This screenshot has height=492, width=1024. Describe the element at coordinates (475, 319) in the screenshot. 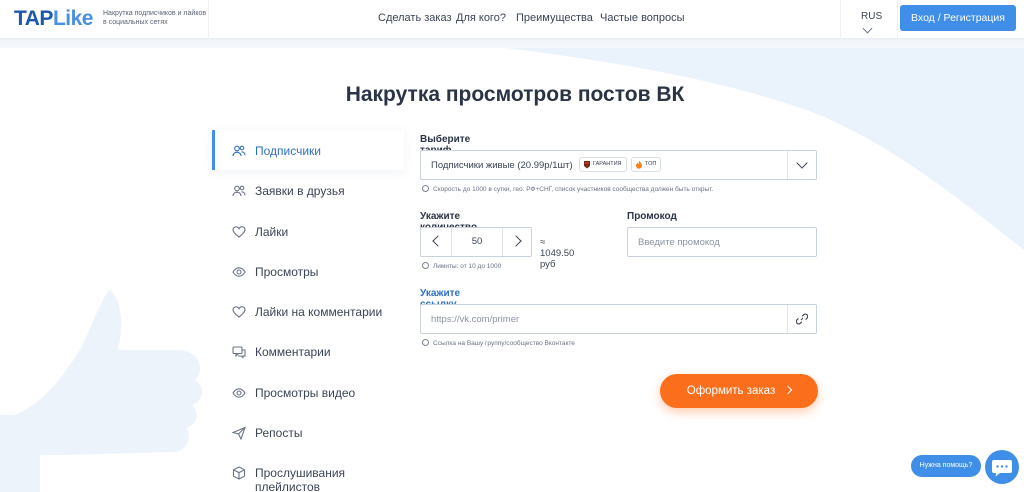

I see `link-placeholder: https://vk.com/primer` at that location.